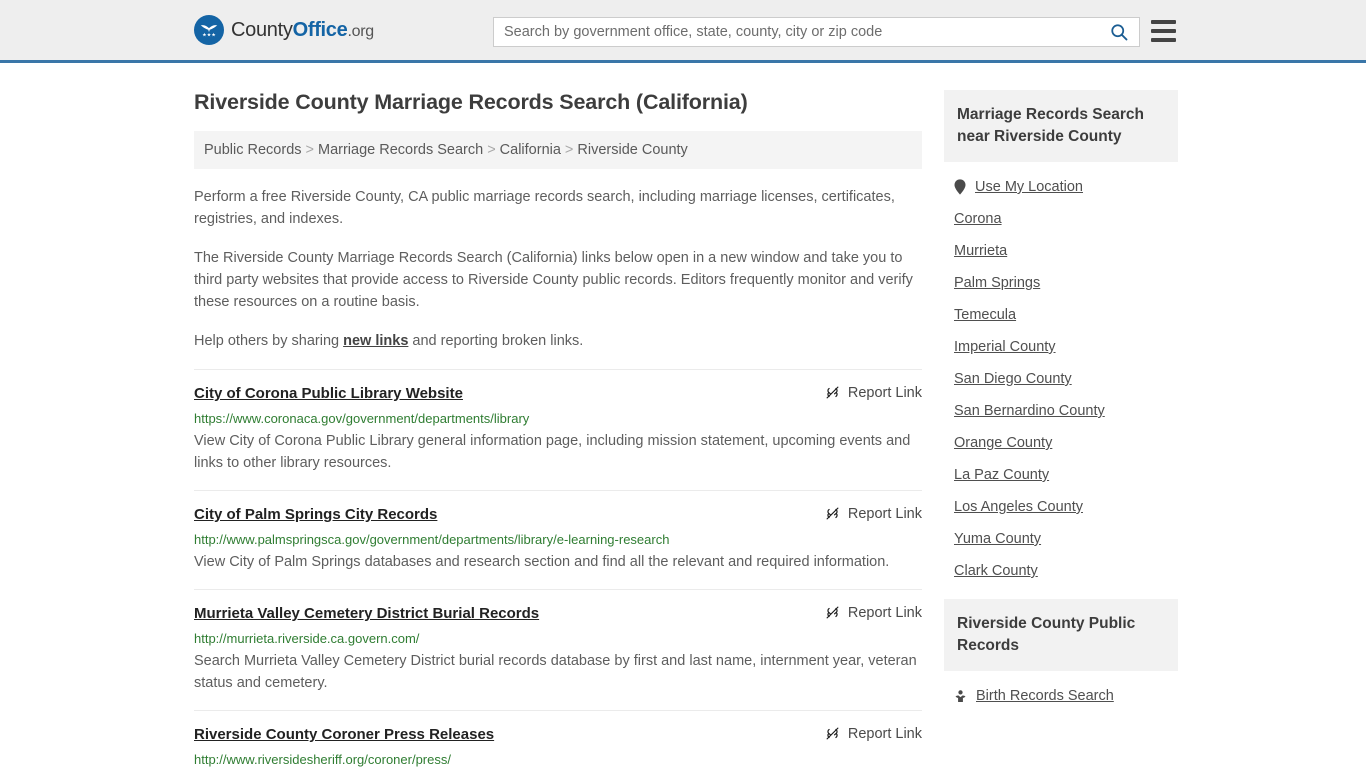  Describe the element at coordinates (1061, 219) in the screenshot. I see `sidebar-nearby-link-row: Corona` at that location.